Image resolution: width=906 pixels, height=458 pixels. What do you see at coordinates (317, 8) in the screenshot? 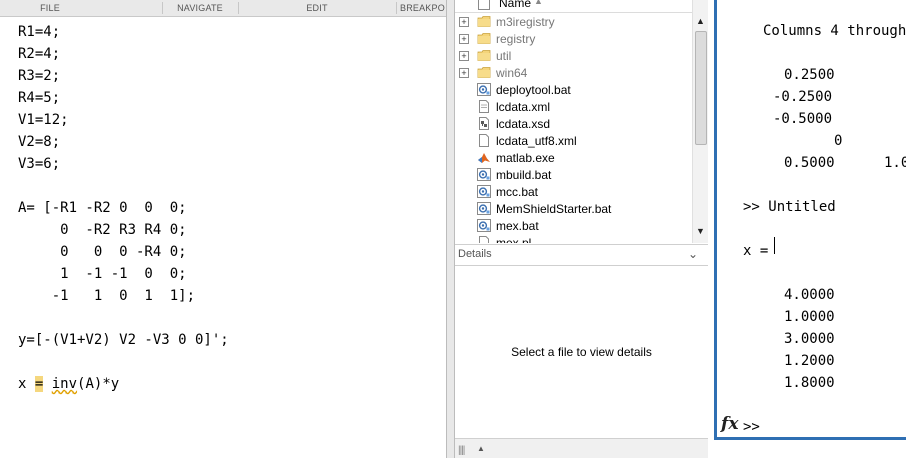
I see `tab-edit: EDIT` at bounding box center [317, 8].